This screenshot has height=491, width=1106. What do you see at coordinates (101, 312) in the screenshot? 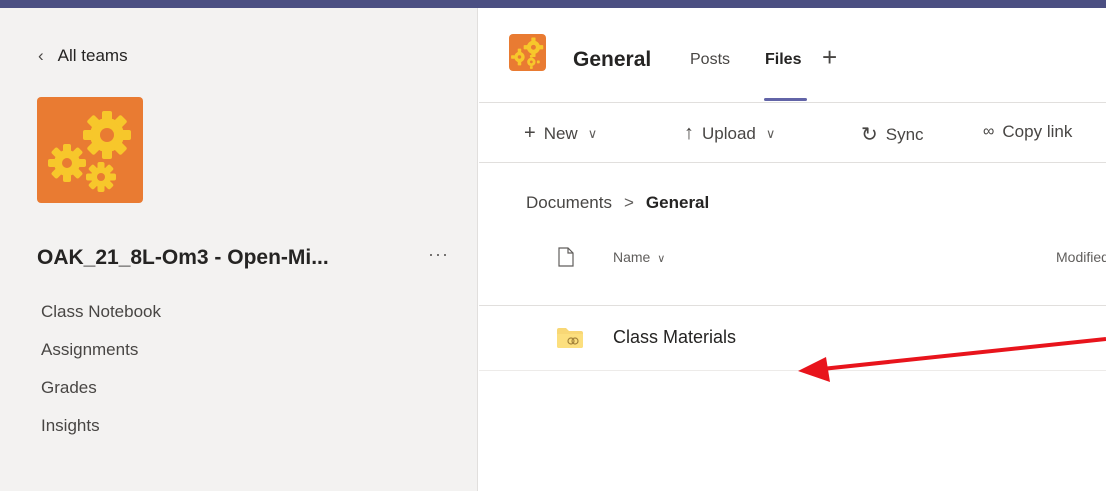
I see `nav-item-class-notebook: Class Notebook` at bounding box center [101, 312].